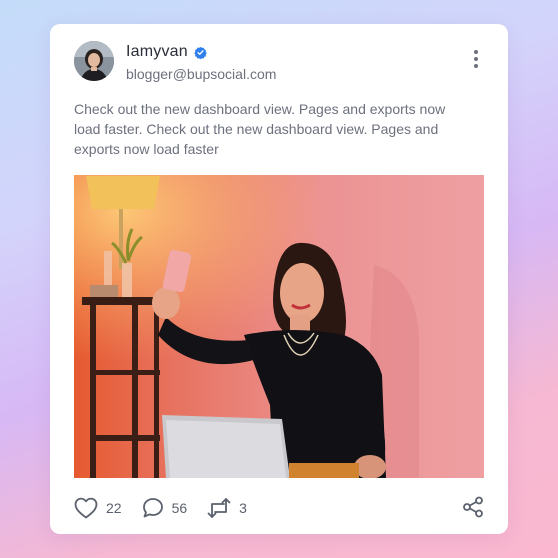 The height and width of the screenshot is (558, 558). I want to click on avatar-image, so click(94, 61).